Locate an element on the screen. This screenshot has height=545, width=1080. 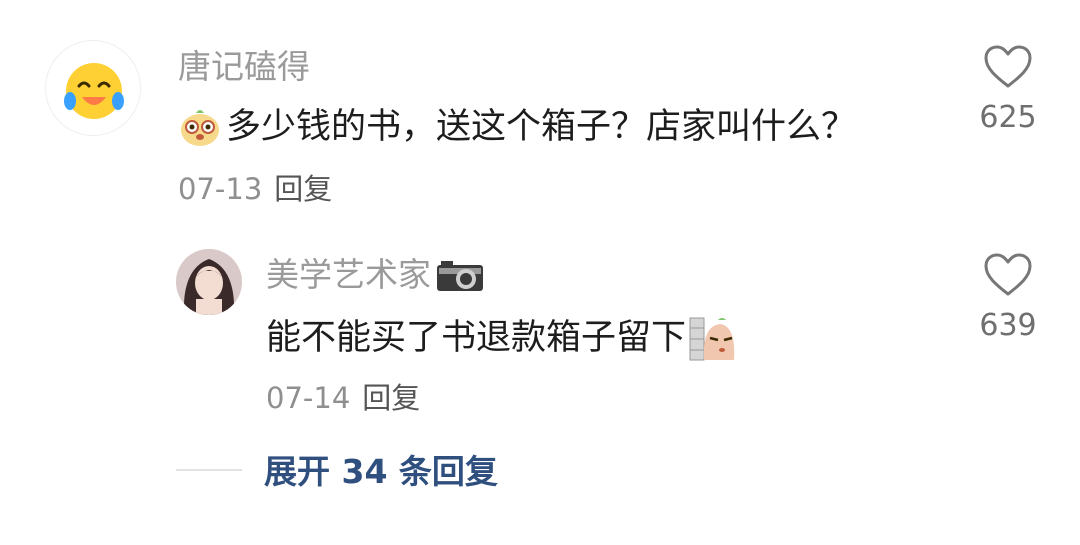
reply-like-count: 639 is located at coordinates (1008, 325).